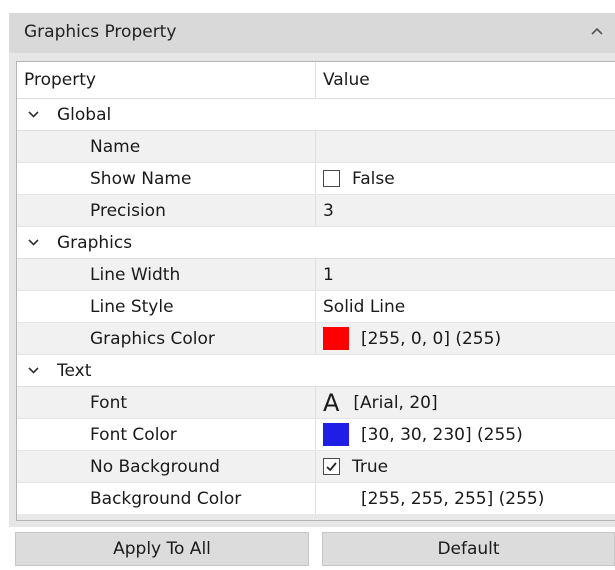 This screenshot has height=570, width=615. What do you see at coordinates (100, 32) in the screenshot?
I see `panel-title: Graphics Property` at bounding box center [100, 32].